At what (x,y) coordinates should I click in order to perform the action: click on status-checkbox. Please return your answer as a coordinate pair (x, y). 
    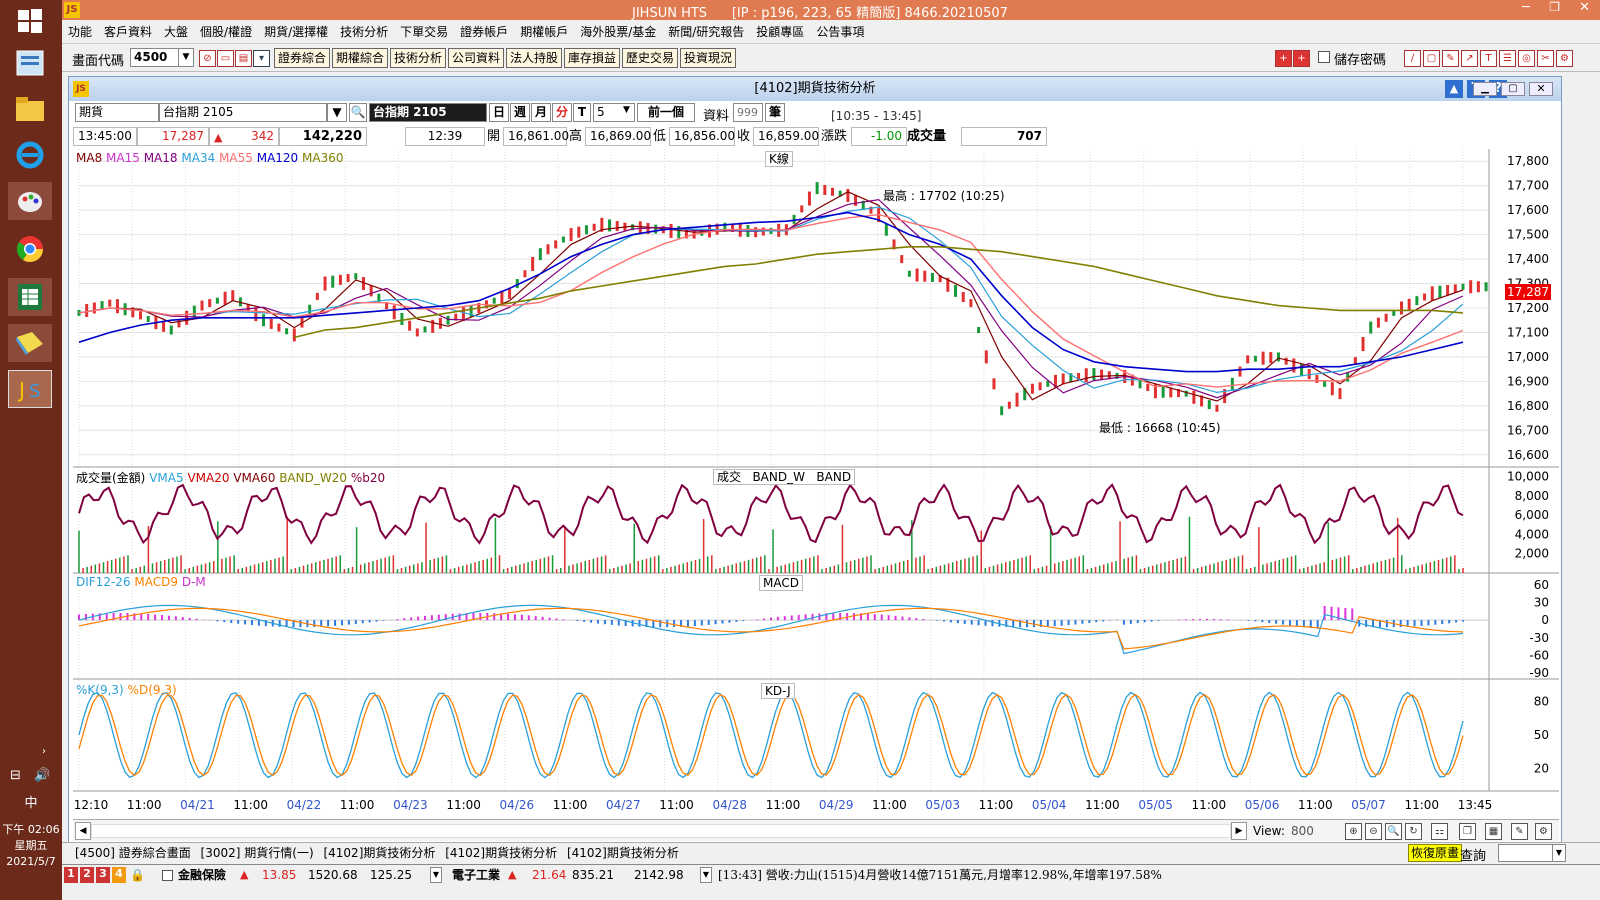
    Looking at the image, I should click on (167, 875).